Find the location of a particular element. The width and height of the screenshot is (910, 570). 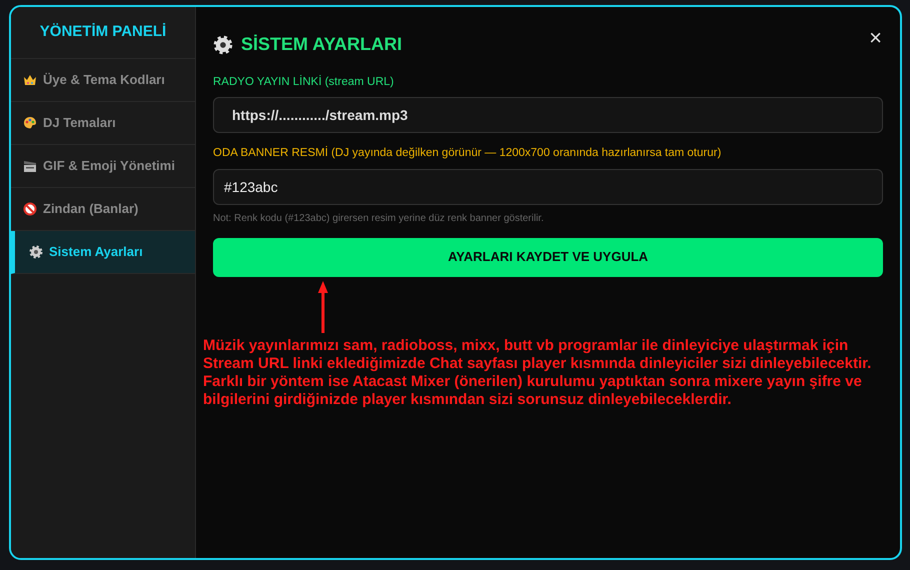

sidebar-item: Sistem Ayarları is located at coordinates (103, 252).